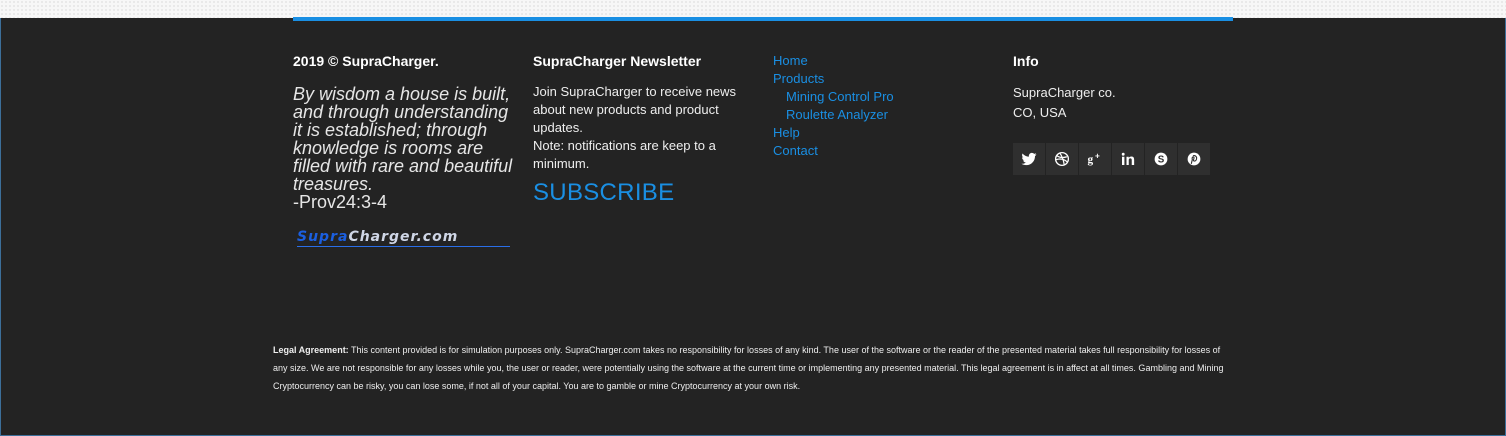  What do you see at coordinates (1128, 114) in the screenshot?
I see `footer-col-info: Info SupraCharger co. CO, USA g + S` at bounding box center [1128, 114].